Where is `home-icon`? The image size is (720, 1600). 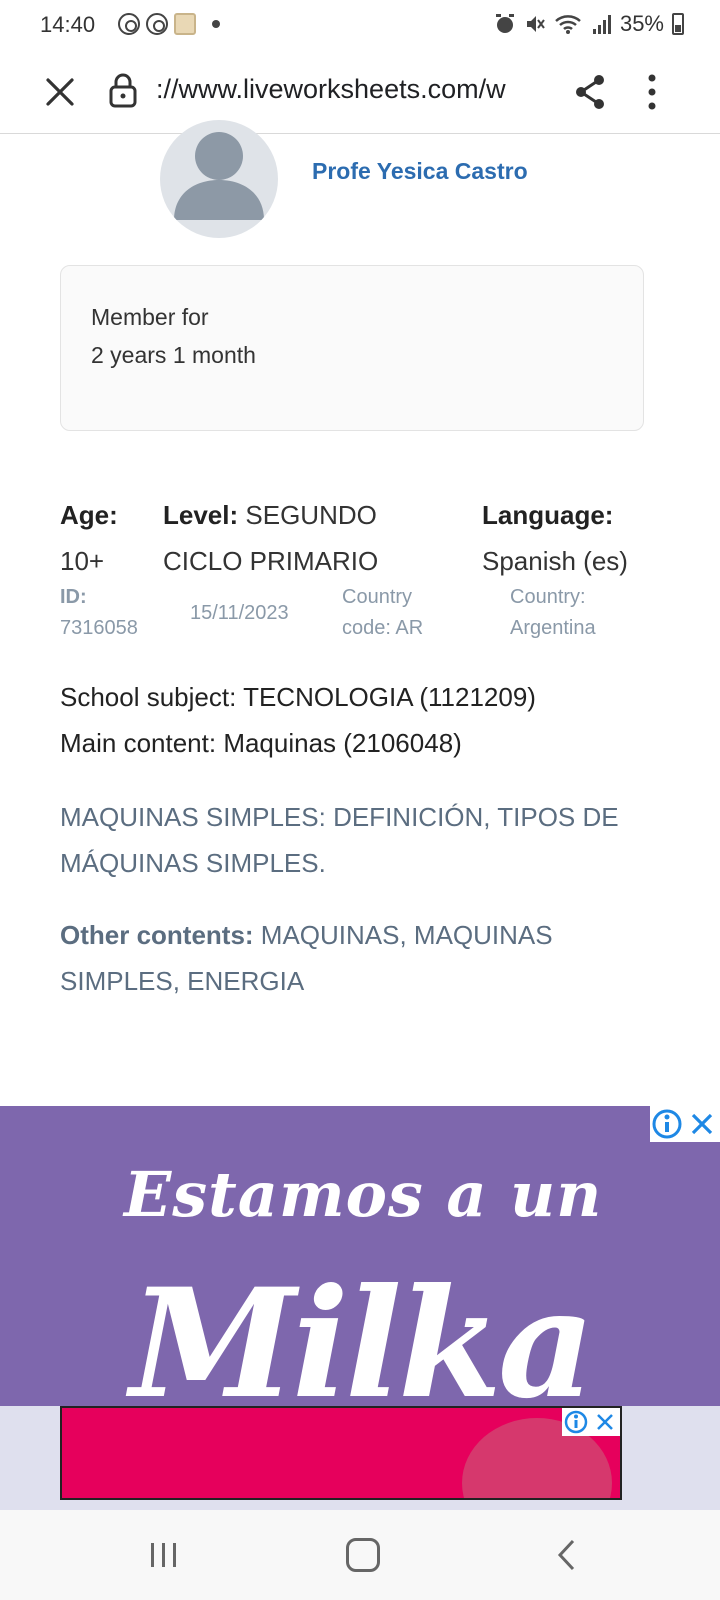 home-icon is located at coordinates (363, 1555).